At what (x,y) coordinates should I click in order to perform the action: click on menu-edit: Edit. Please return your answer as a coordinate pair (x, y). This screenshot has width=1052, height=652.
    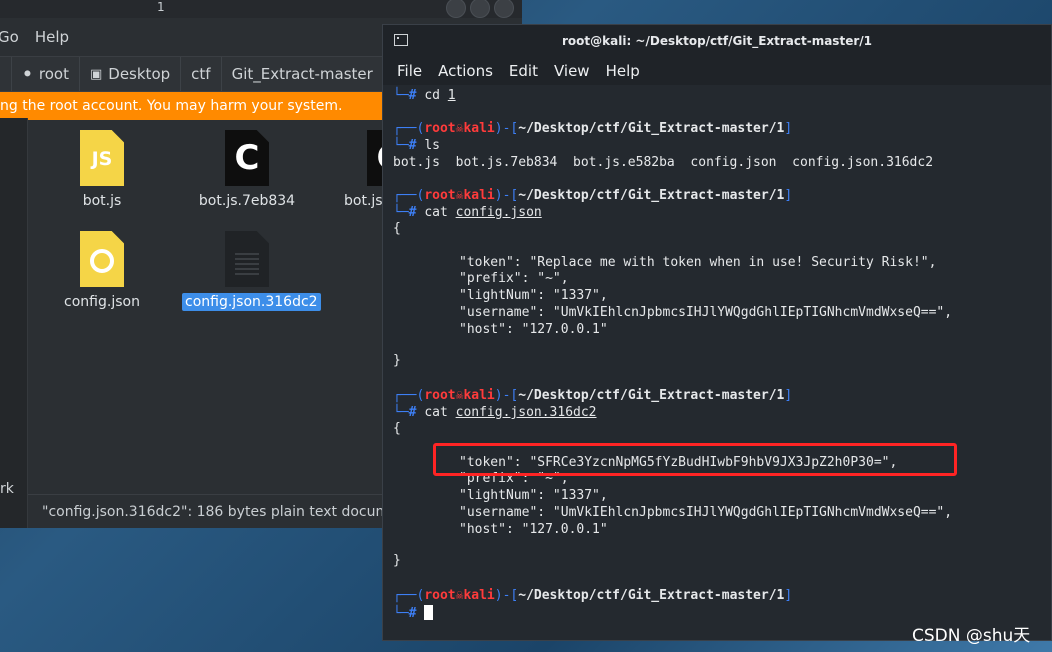
    Looking at the image, I should click on (523, 71).